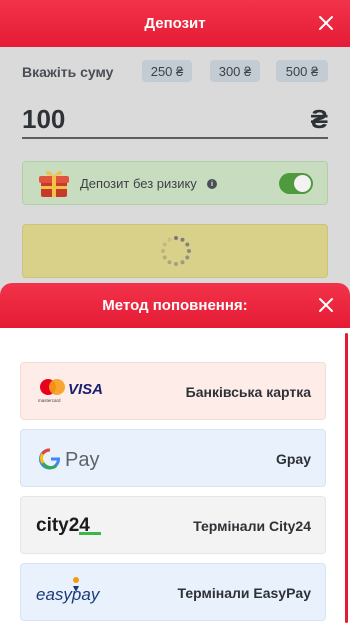  I want to click on method-easypay: easypay Термінали EasyPay, so click(173, 592).